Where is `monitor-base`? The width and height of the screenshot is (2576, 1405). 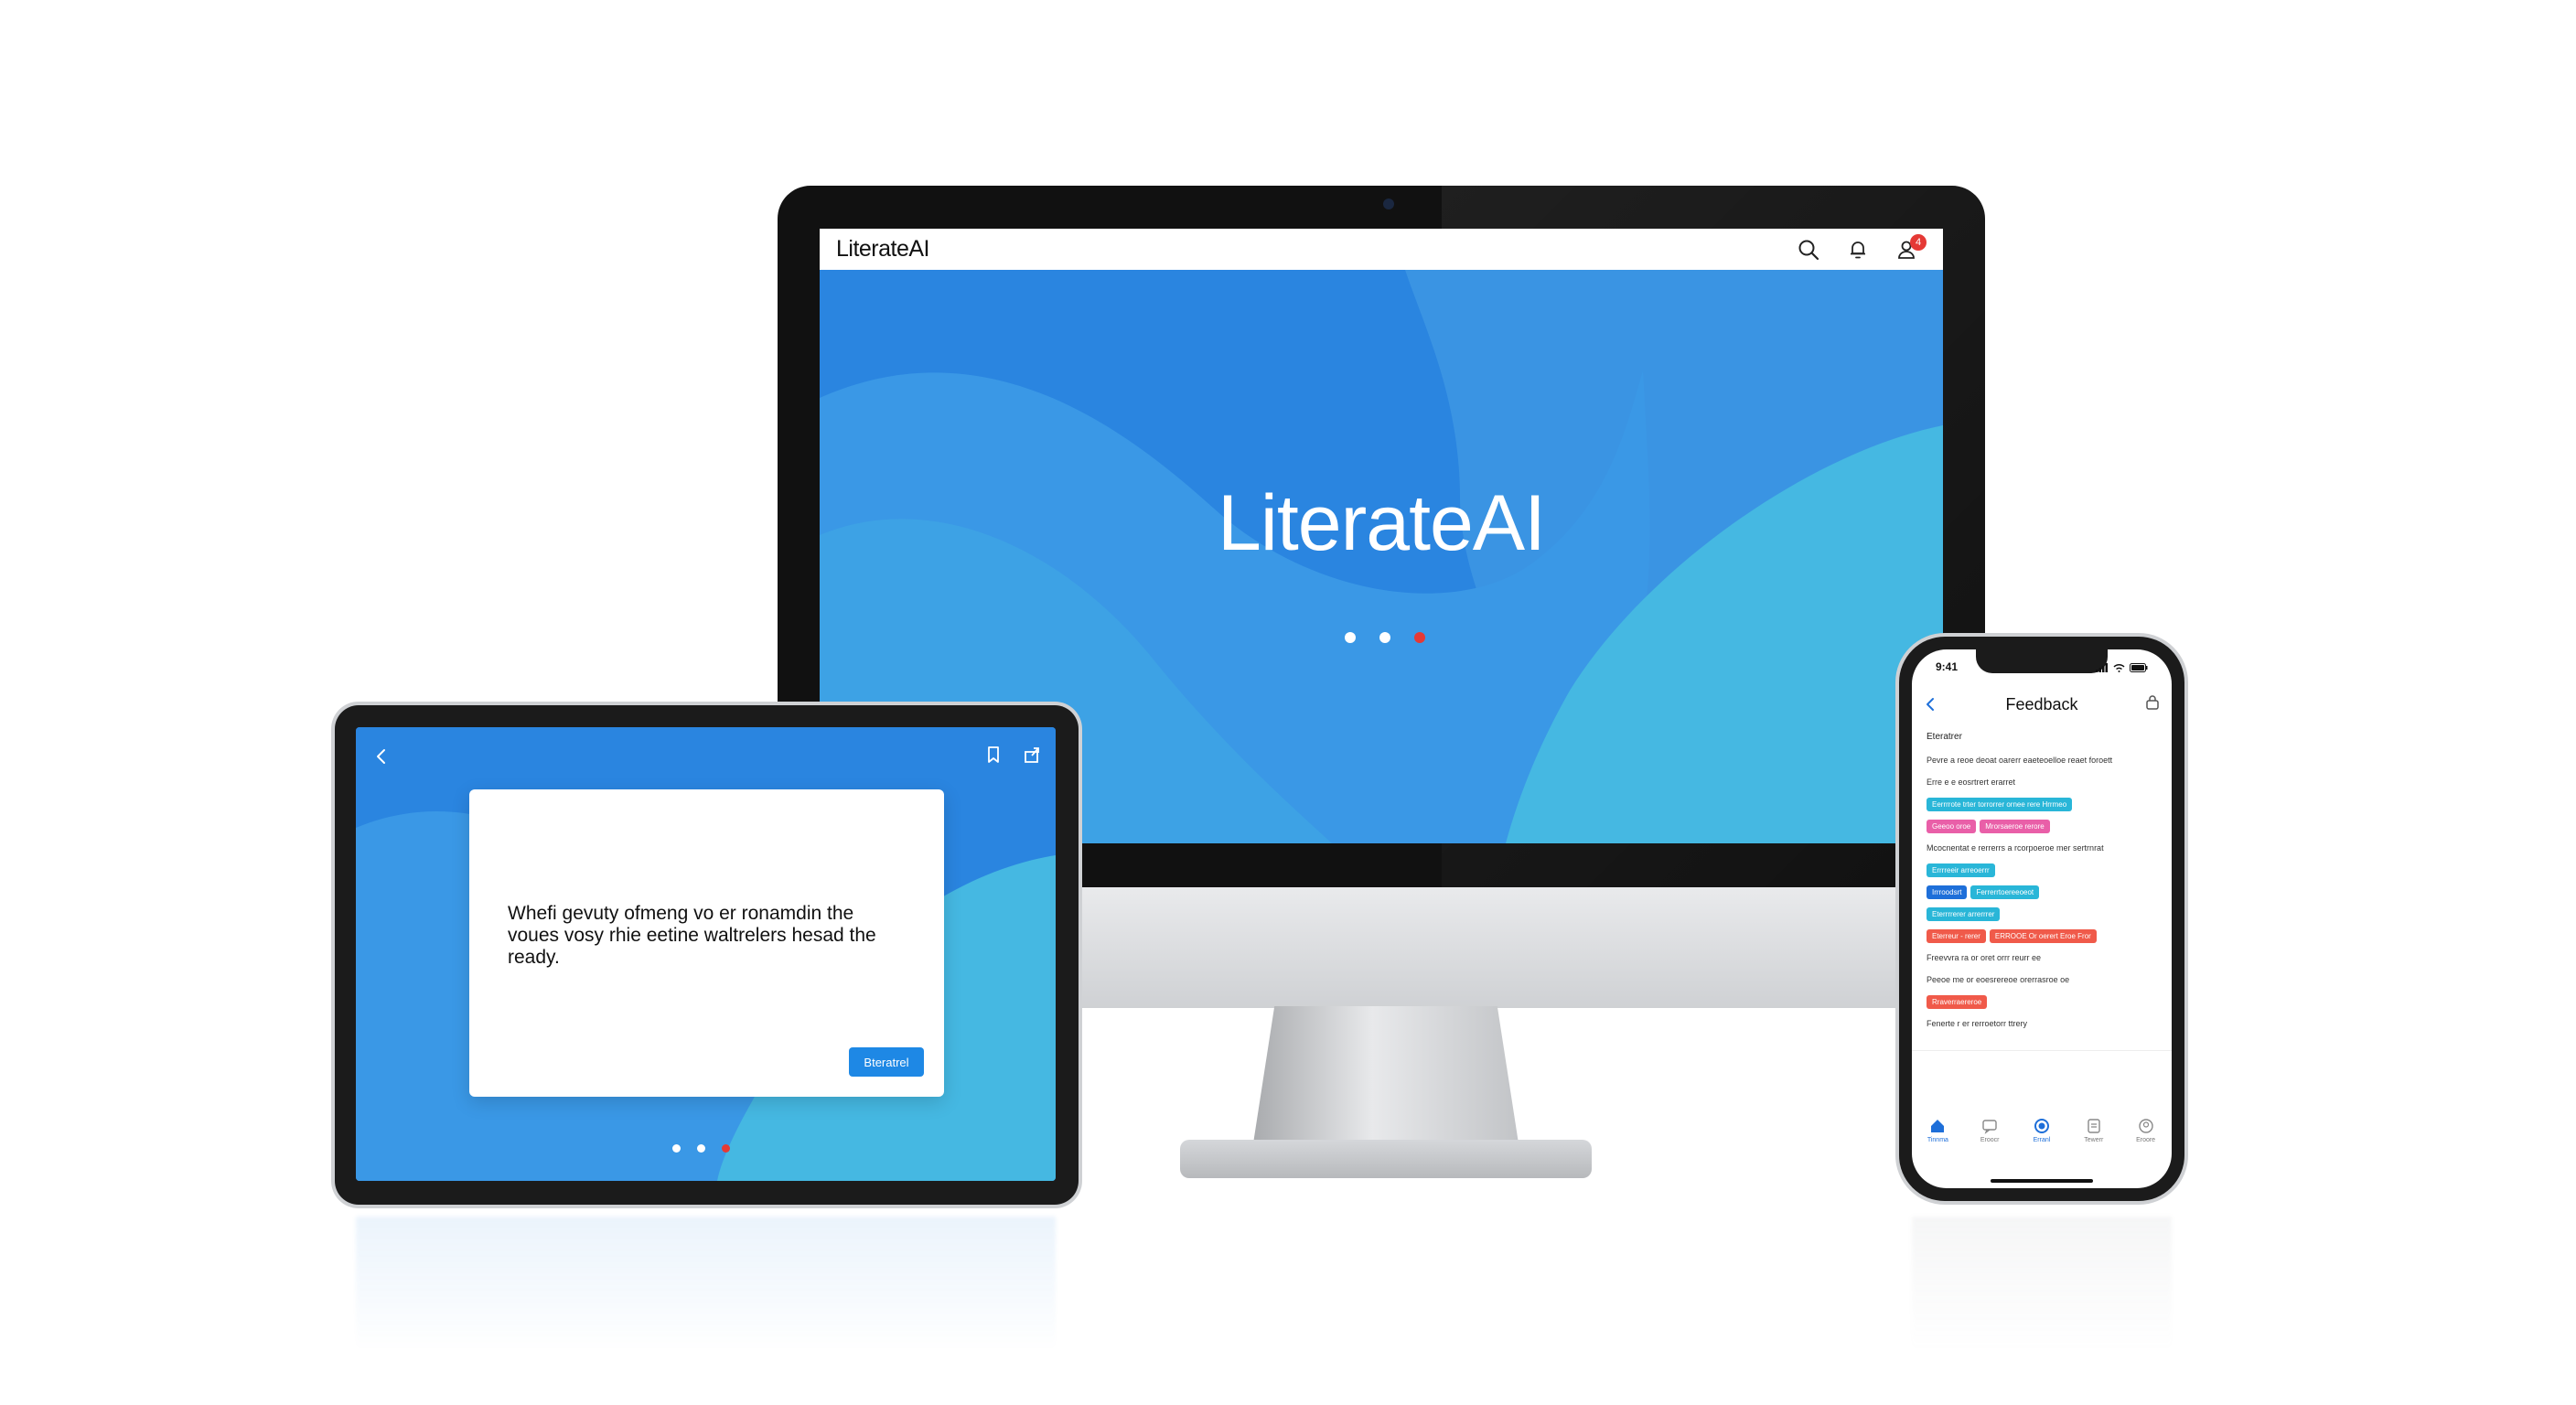 monitor-base is located at coordinates (1386, 1159).